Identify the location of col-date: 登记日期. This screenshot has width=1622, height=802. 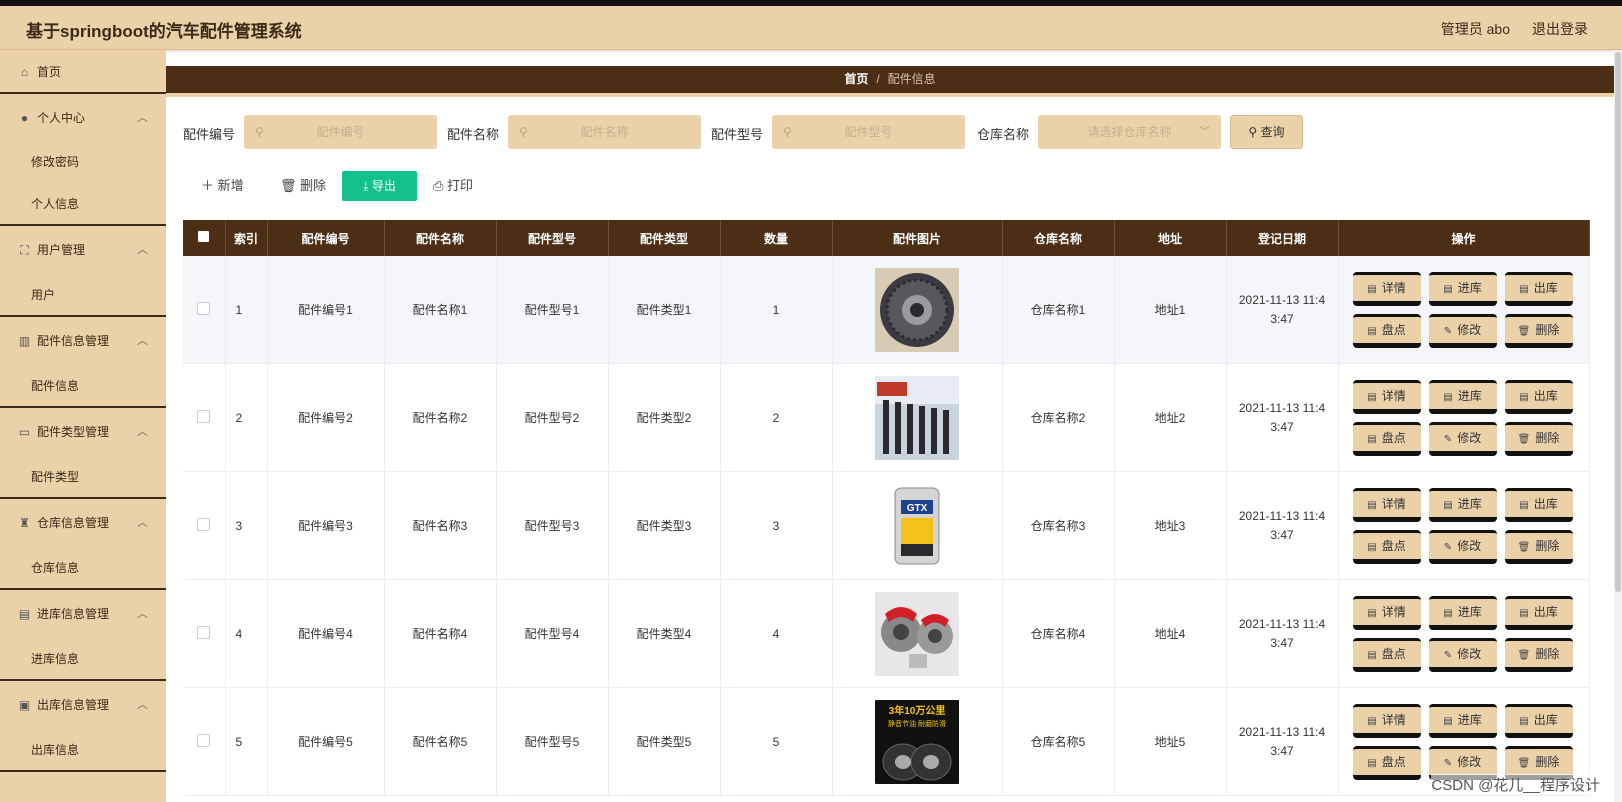
(1282, 238).